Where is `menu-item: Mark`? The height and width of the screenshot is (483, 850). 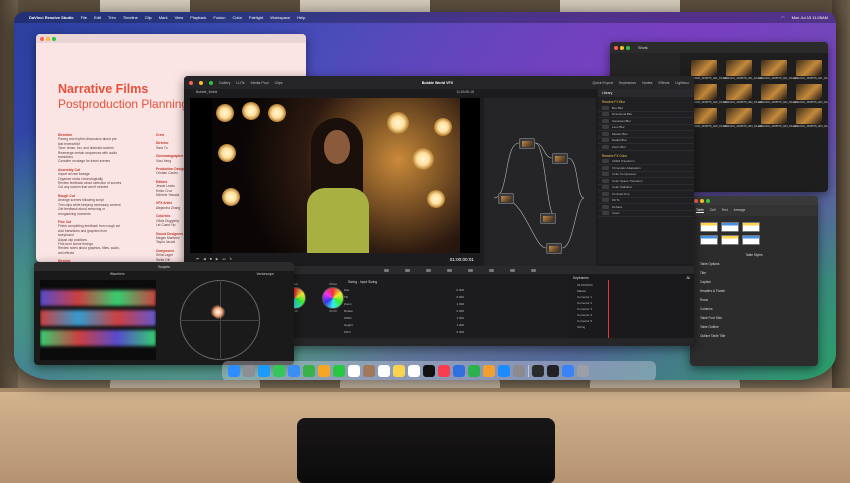
menu-item: Mark is located at coordinates (163, 17).